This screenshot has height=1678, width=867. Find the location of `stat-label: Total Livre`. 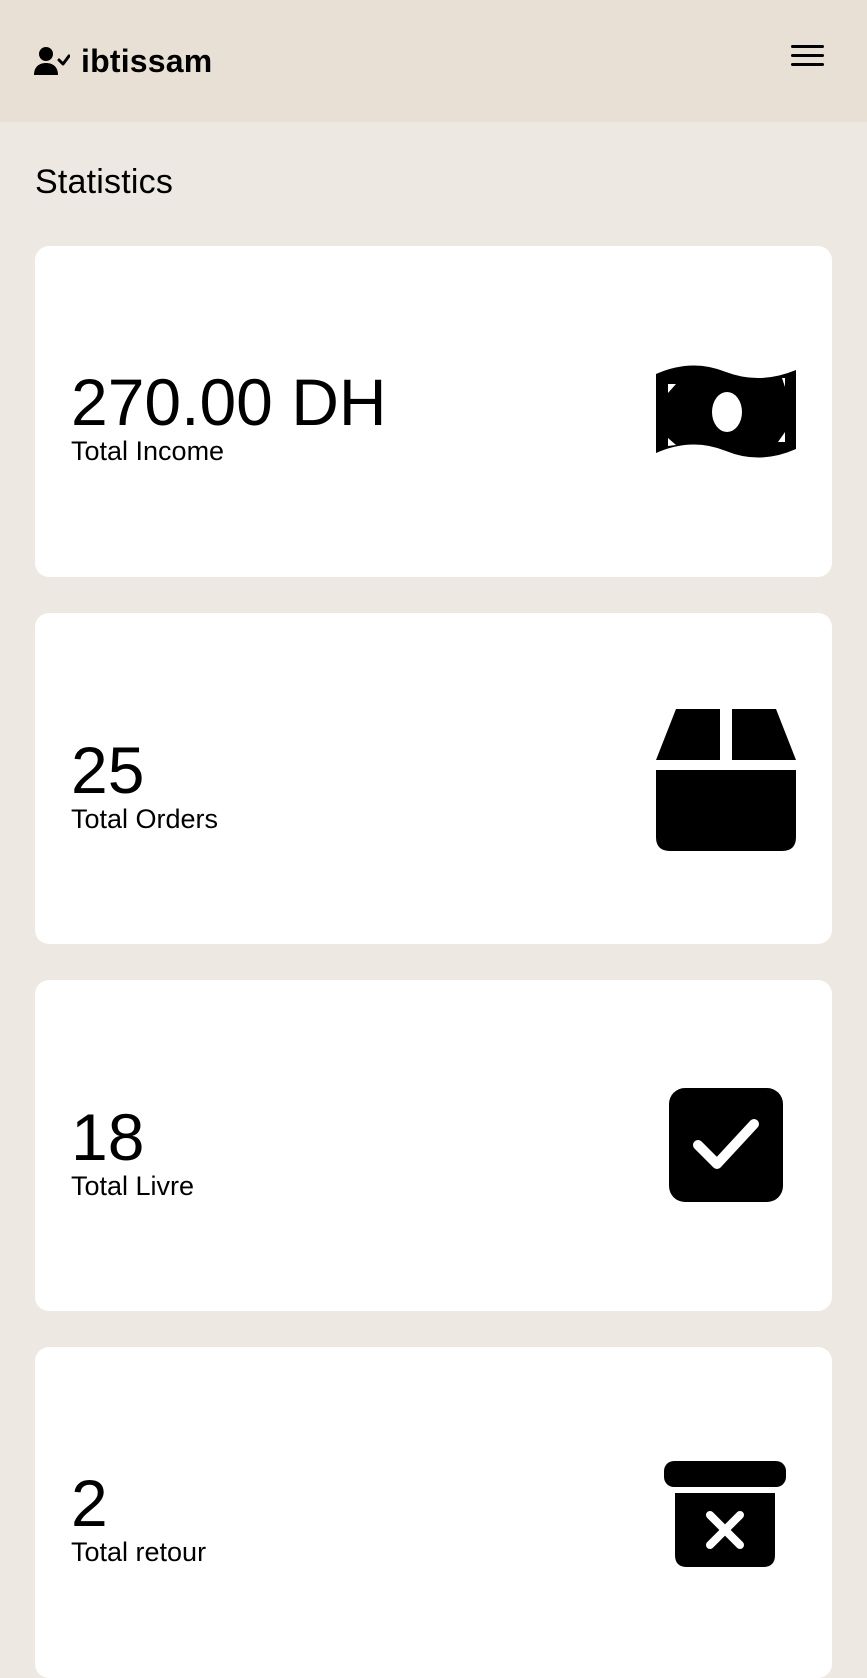

stat-label: Total Livre is located at coordinates (133, 1186).